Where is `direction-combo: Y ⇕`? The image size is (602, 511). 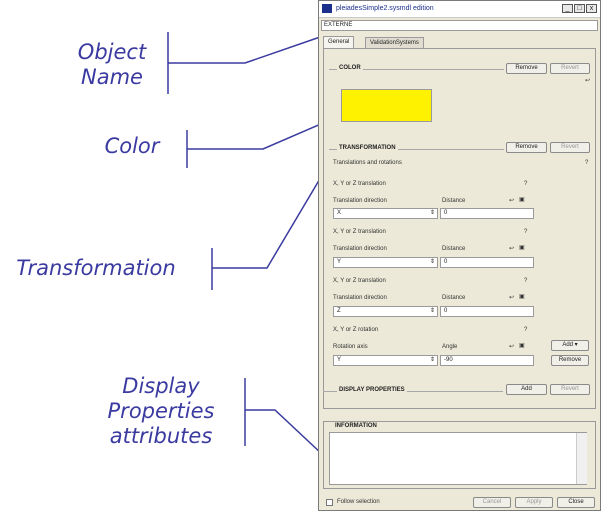
direction-combo: Y ⇕ is located at coordinates (385, 262).